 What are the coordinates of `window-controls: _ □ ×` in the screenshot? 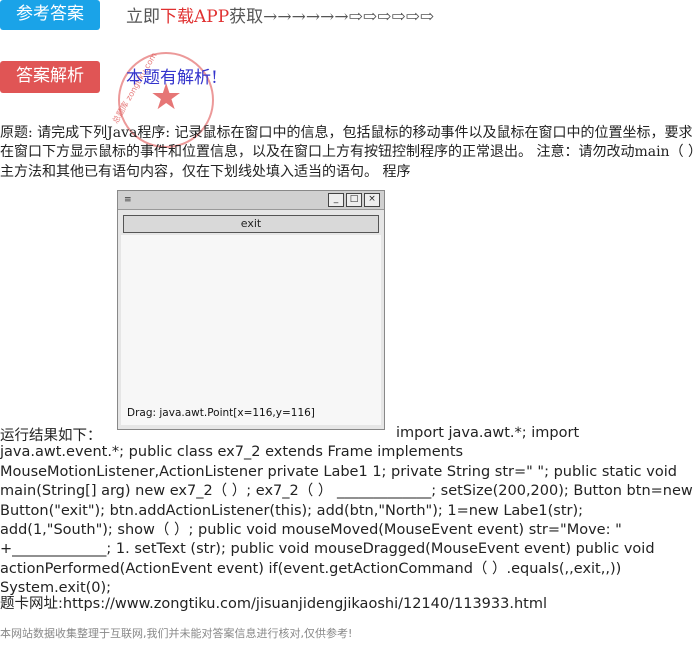 It's located at (354, 200).